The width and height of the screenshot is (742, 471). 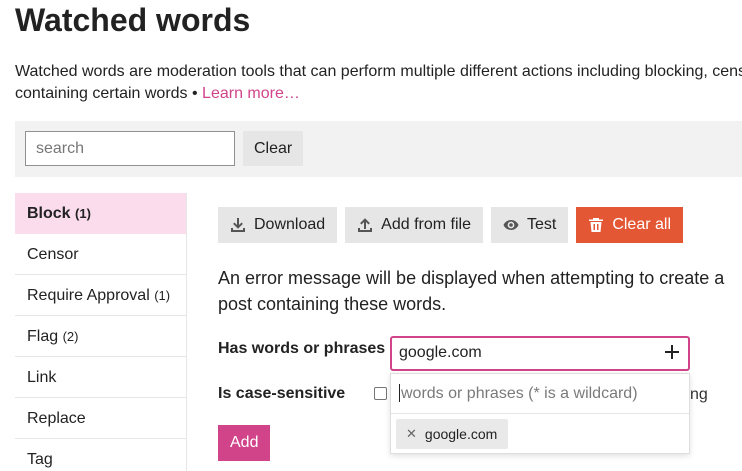 What do you see at coordinates (596, 225) in the screenshot?
I see `trash-icon` at bounding box center [596, 225].